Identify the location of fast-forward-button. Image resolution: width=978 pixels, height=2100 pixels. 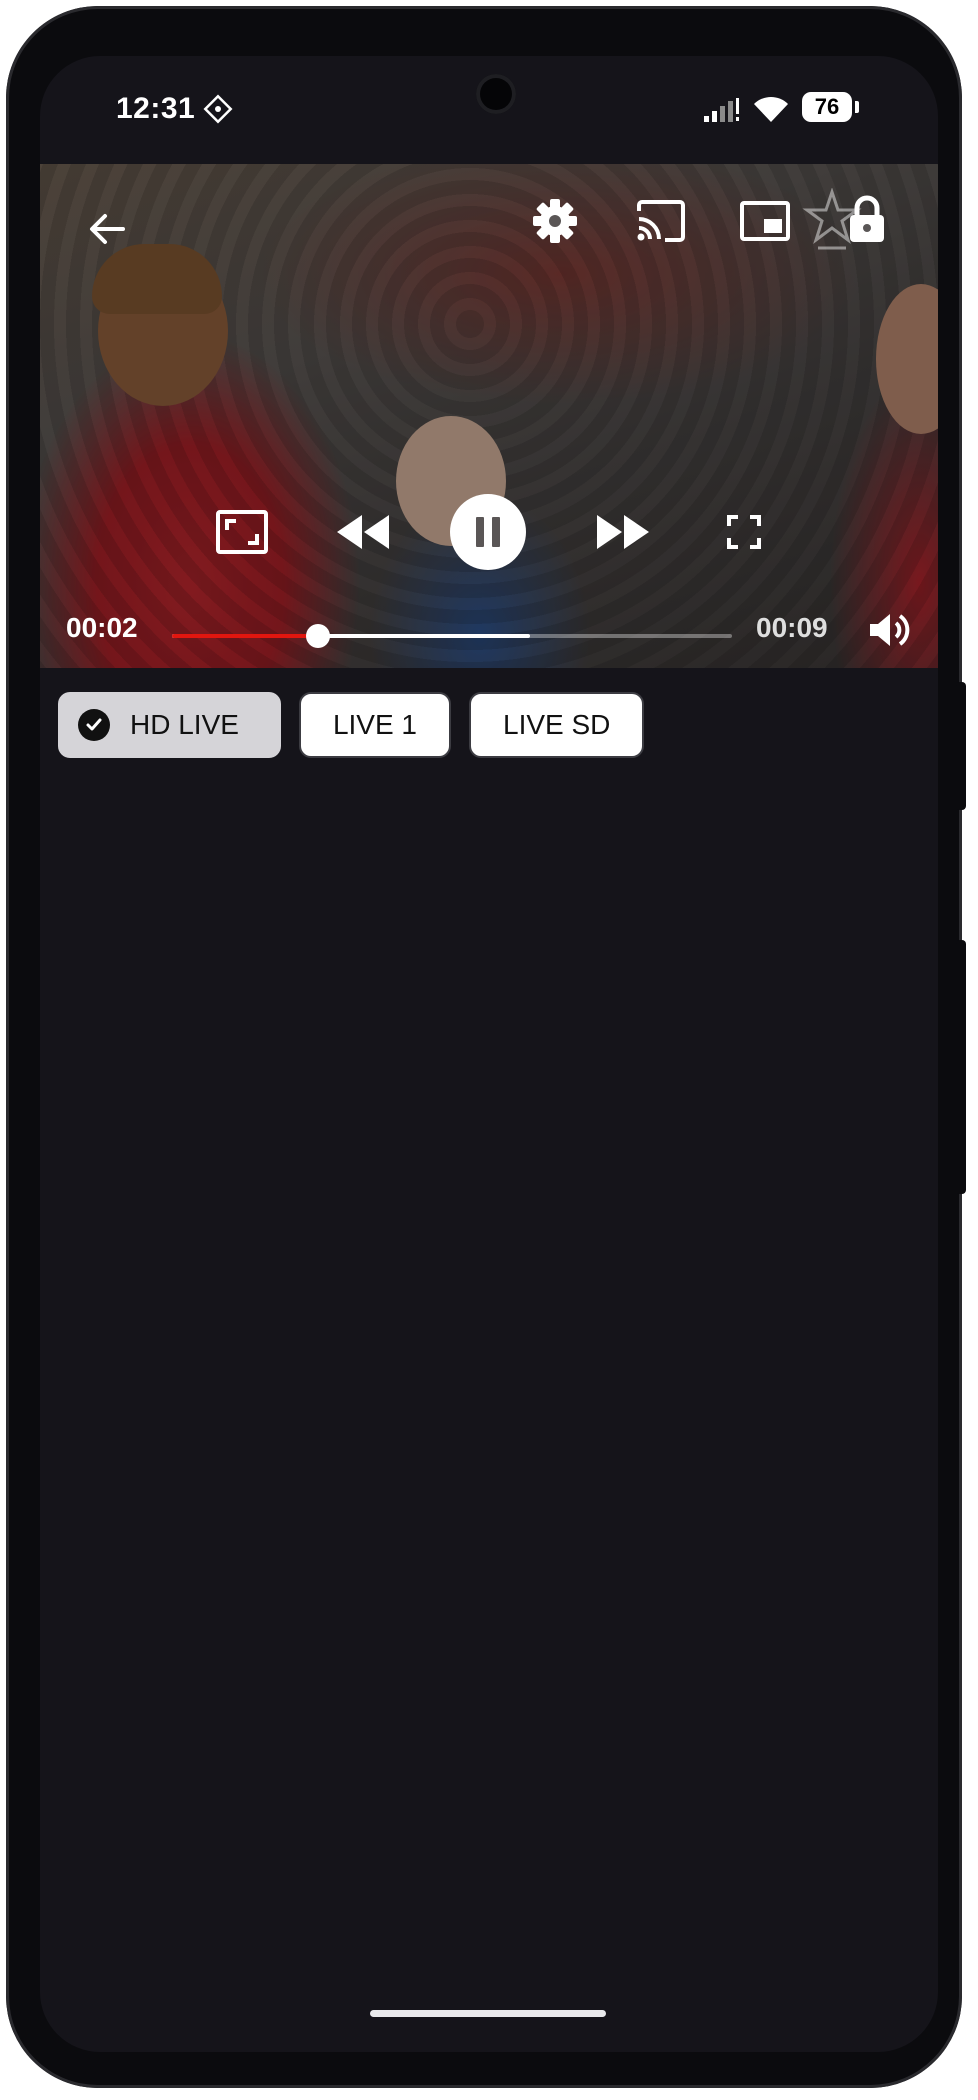
(623, 532).